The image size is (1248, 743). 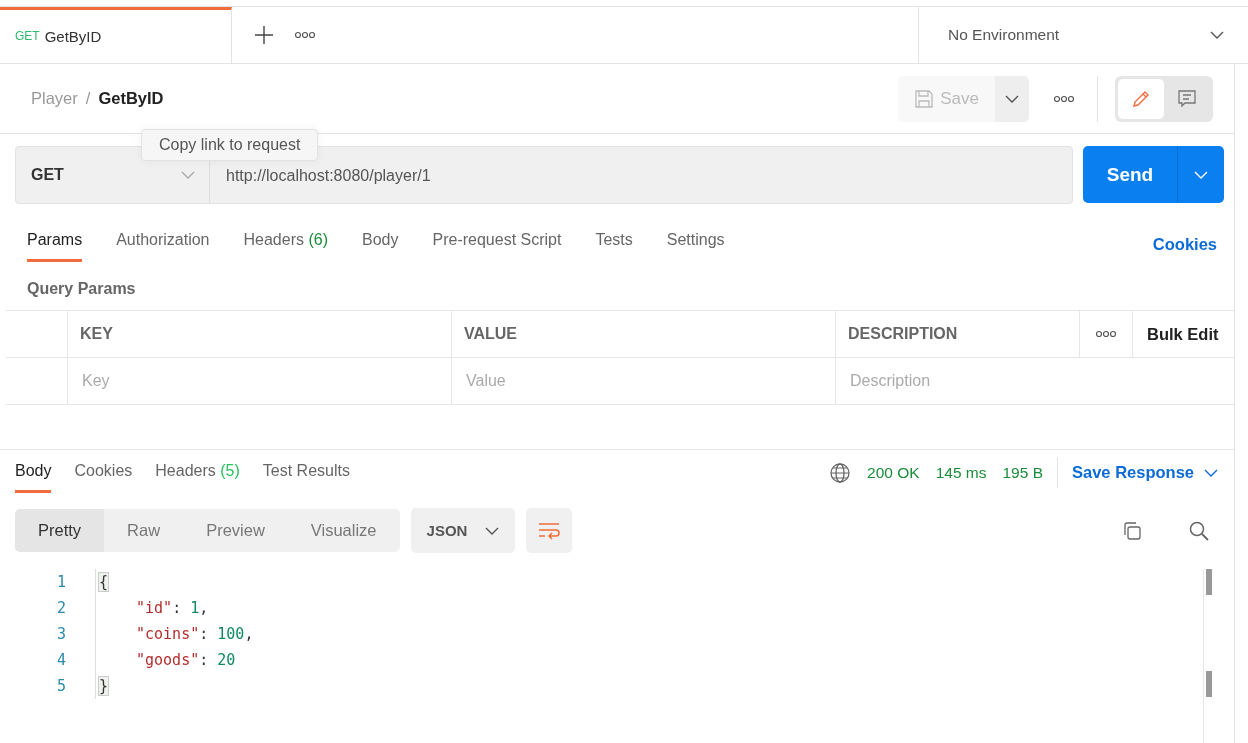 What do you see at coordinates (33, 475) in the screenshot?
I see `response-tab: Body` at bounding box center [33, 475].